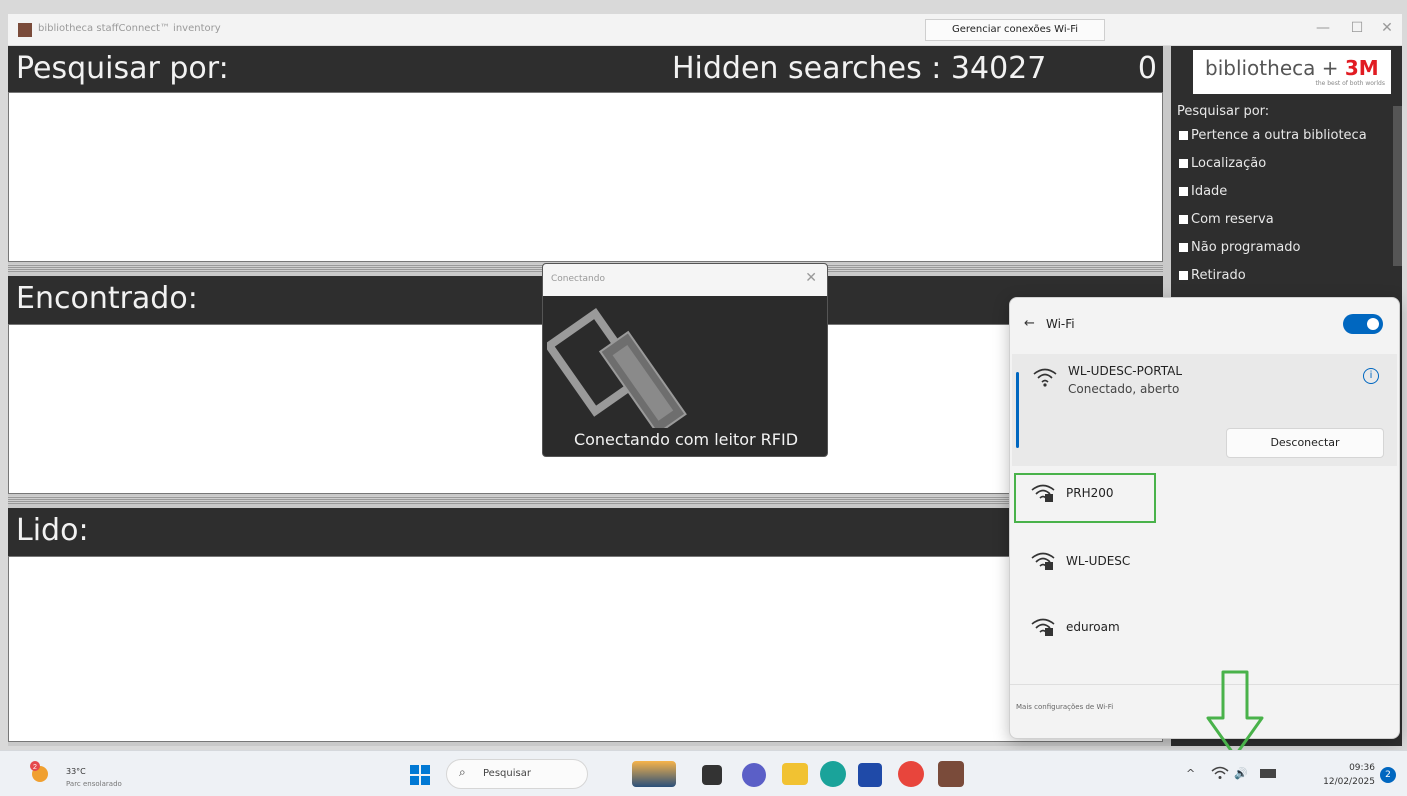 The width and height of the screenshot is (1407, 796). Describe the element at coordinates (1204, 324) in the screenshot. I see `wifi-flyout-header: ← Wi-Fi` at that location.